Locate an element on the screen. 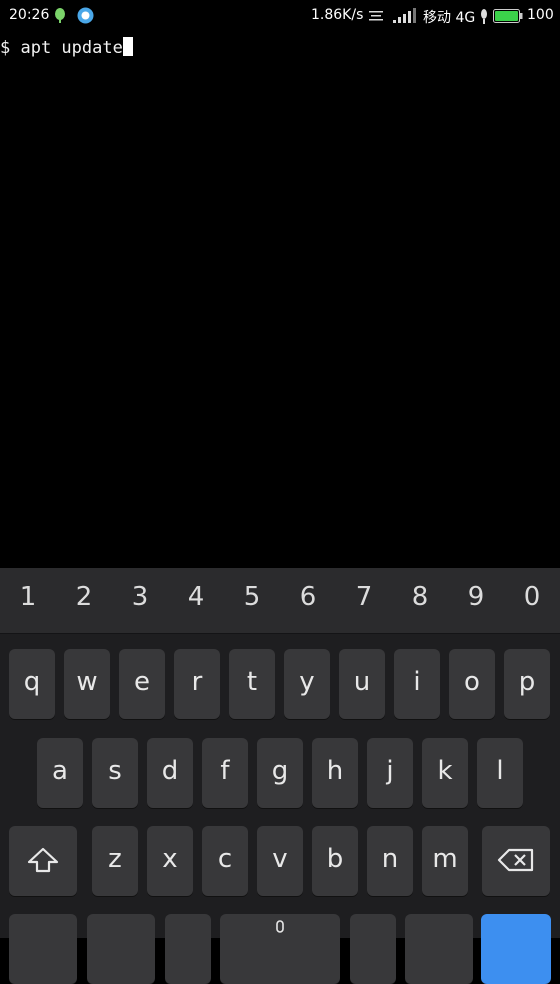 This screenshot has width=560, height=984. key-x: x is located at coordinates (170, 861).